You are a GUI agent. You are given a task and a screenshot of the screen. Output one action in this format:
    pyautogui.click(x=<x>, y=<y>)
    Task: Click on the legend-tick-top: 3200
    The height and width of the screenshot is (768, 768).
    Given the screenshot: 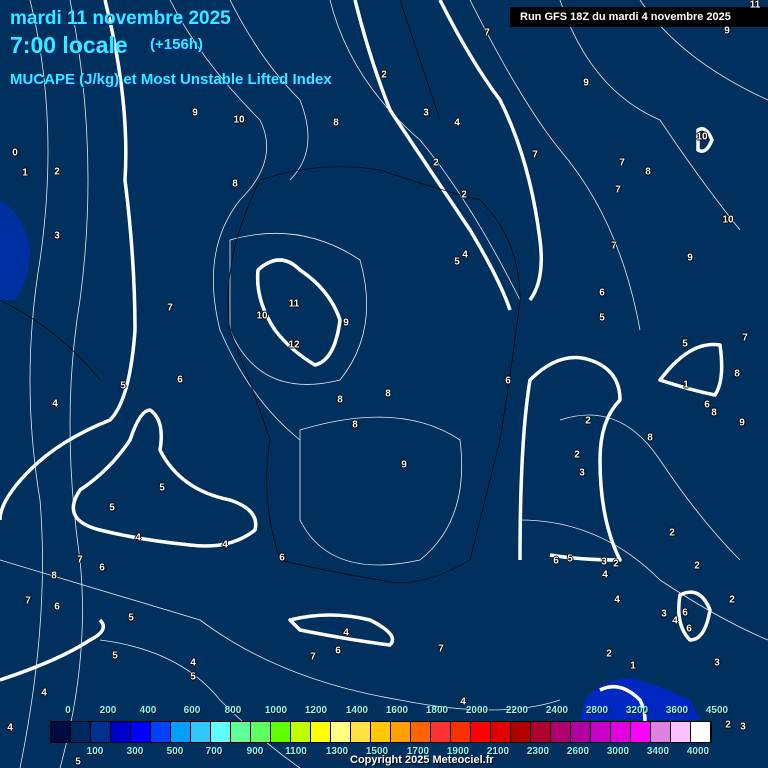 What is the action you would take?
    pyautogui.click(x=637, y=710)
    